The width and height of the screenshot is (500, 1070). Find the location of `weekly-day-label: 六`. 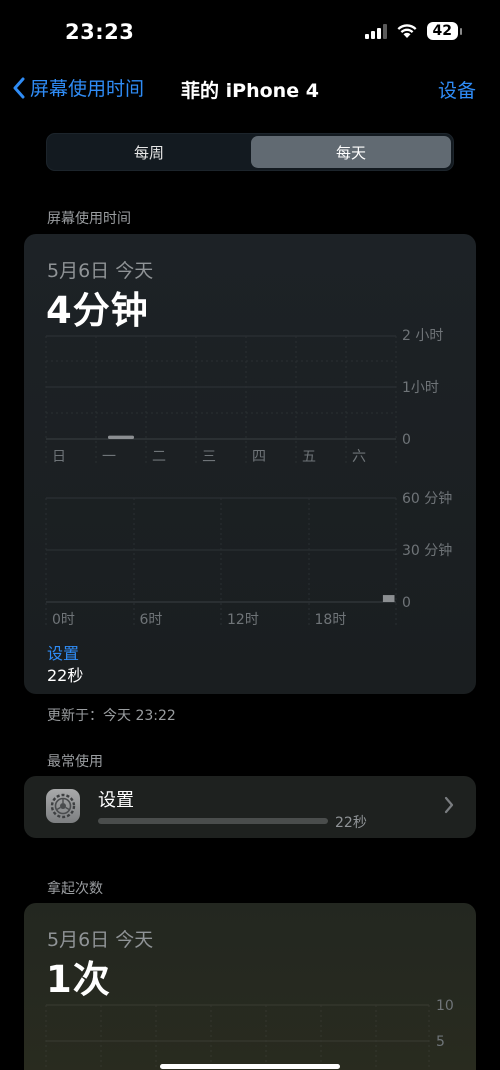

weekly-day-label: 六 is located at coordinates (359, 457).